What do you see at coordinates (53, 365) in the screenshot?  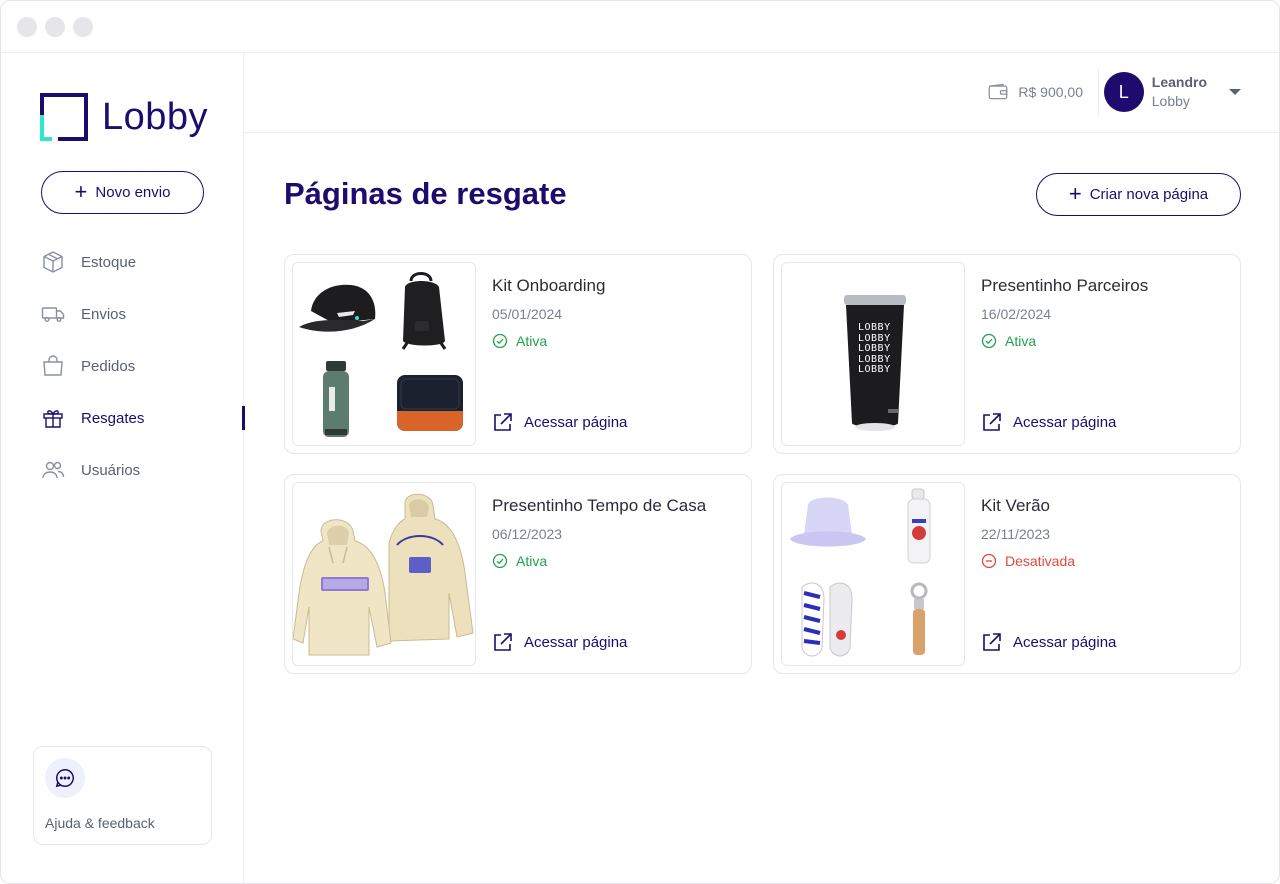 I see `bag-icon` at bounding box center [53, 365].